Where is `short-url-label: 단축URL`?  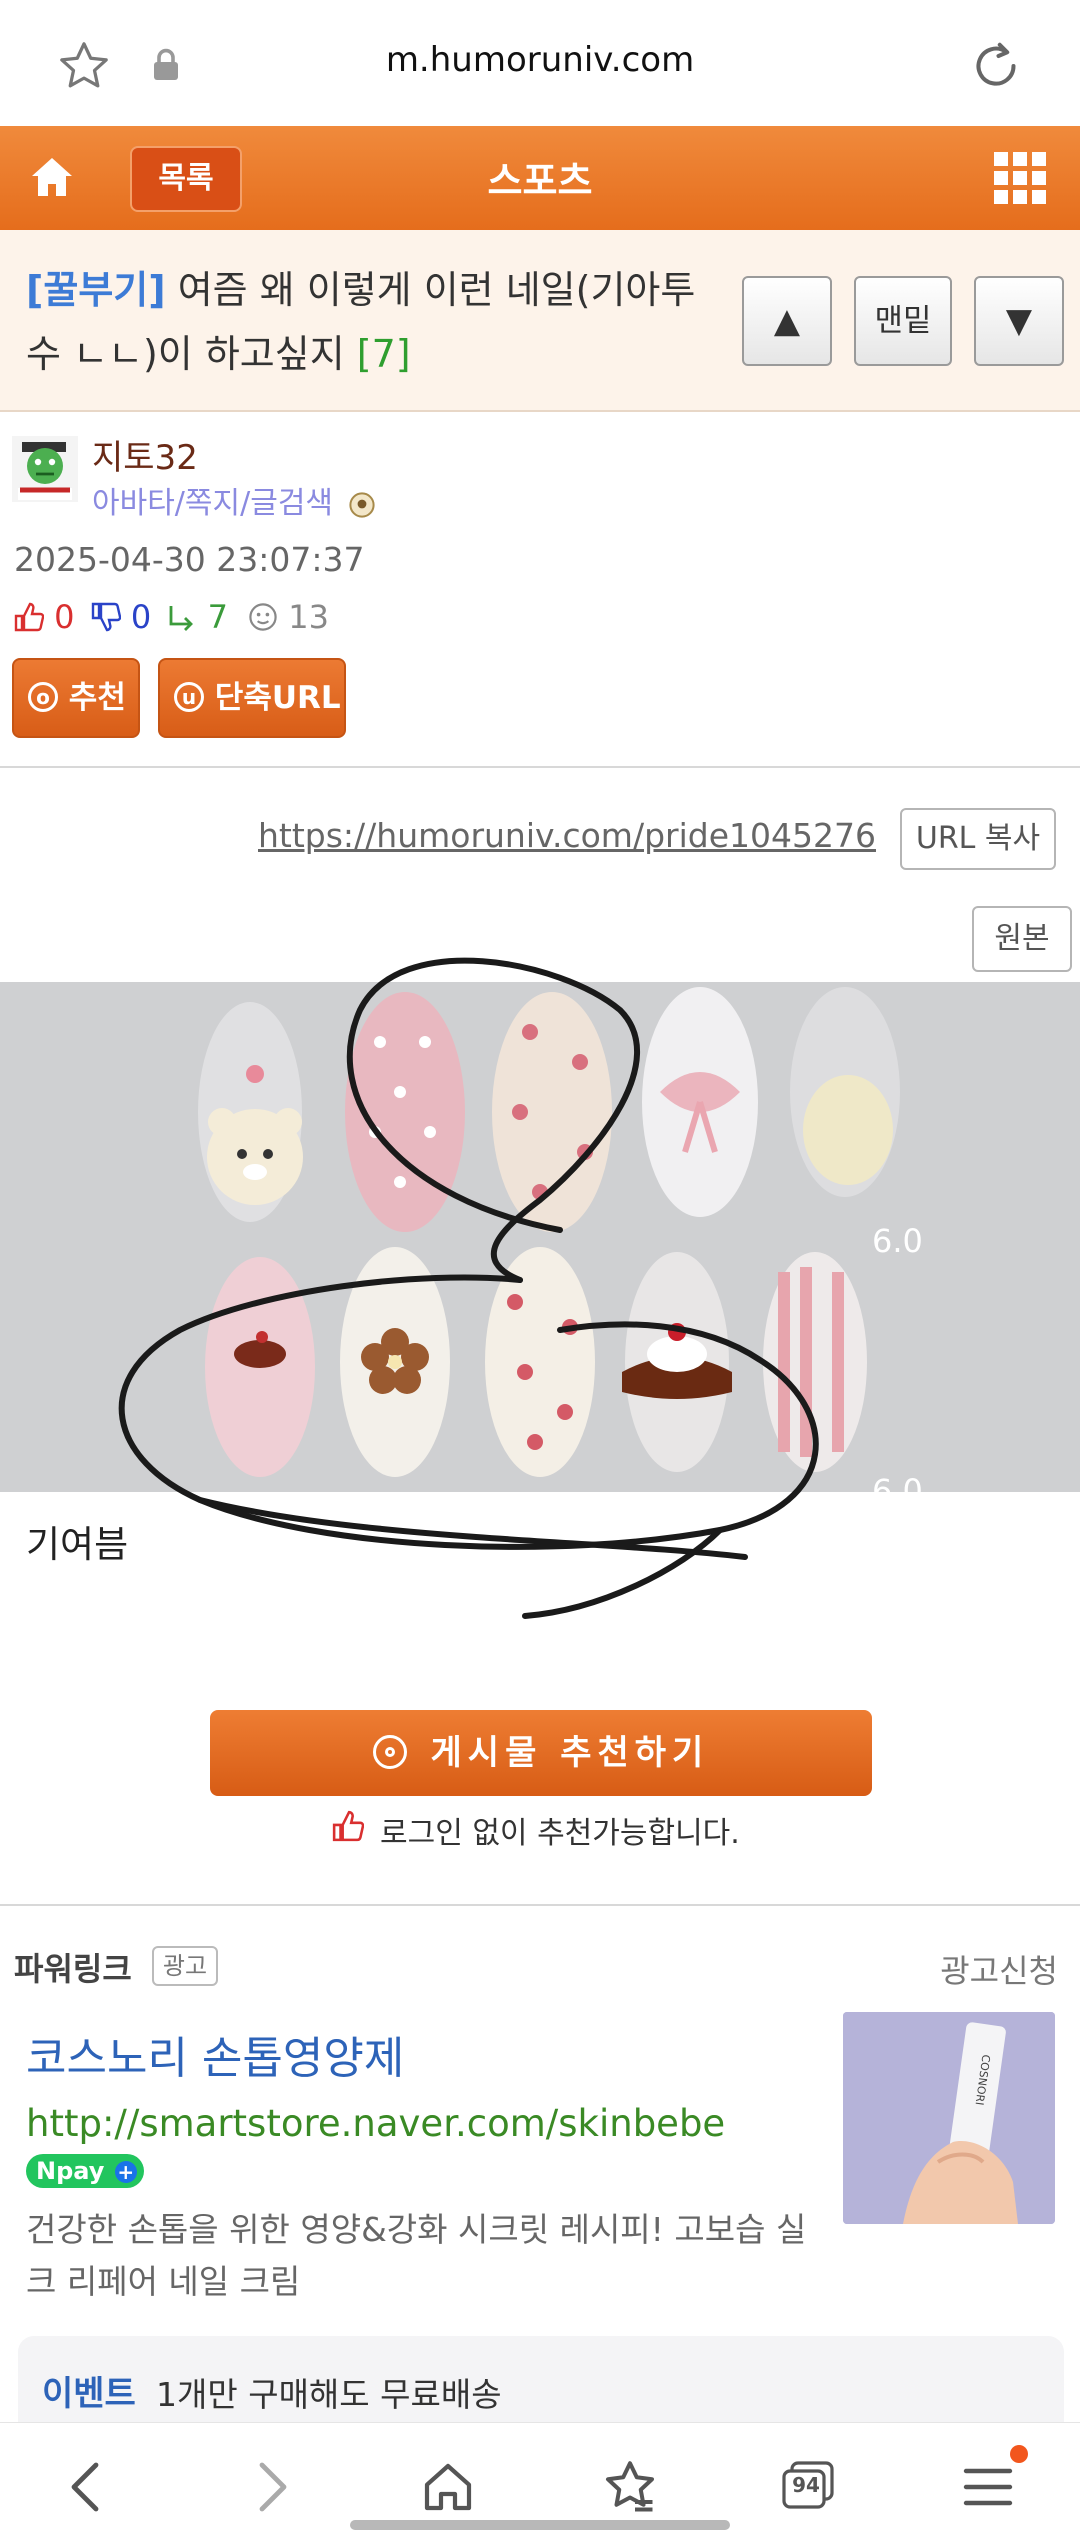
short-url-label: 단축URL is located at coordinates (277, 698).